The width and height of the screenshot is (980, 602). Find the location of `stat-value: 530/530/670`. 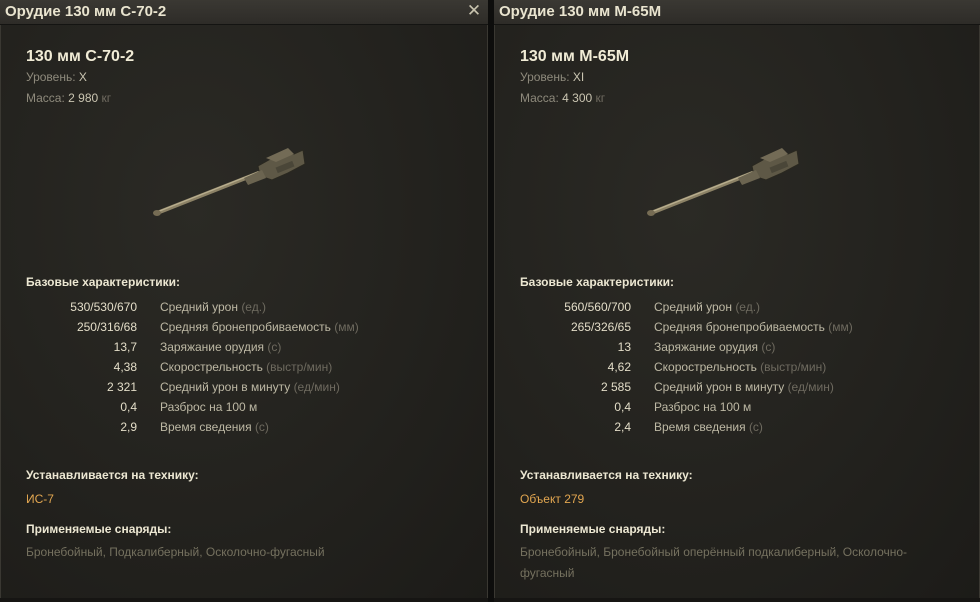

stat-value: 530/530/670 is located at coordinates (103, 307).